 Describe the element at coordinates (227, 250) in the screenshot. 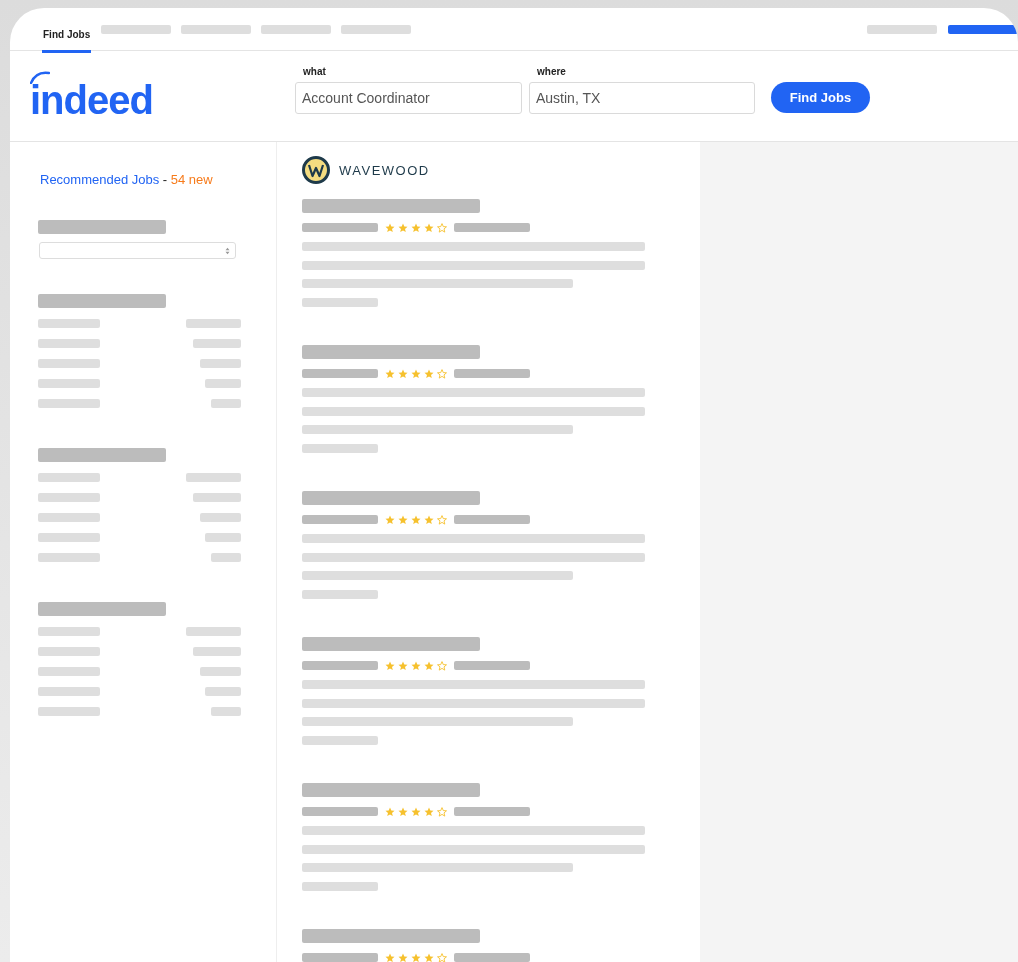

I see `up-down-arrow-icon` at that location.